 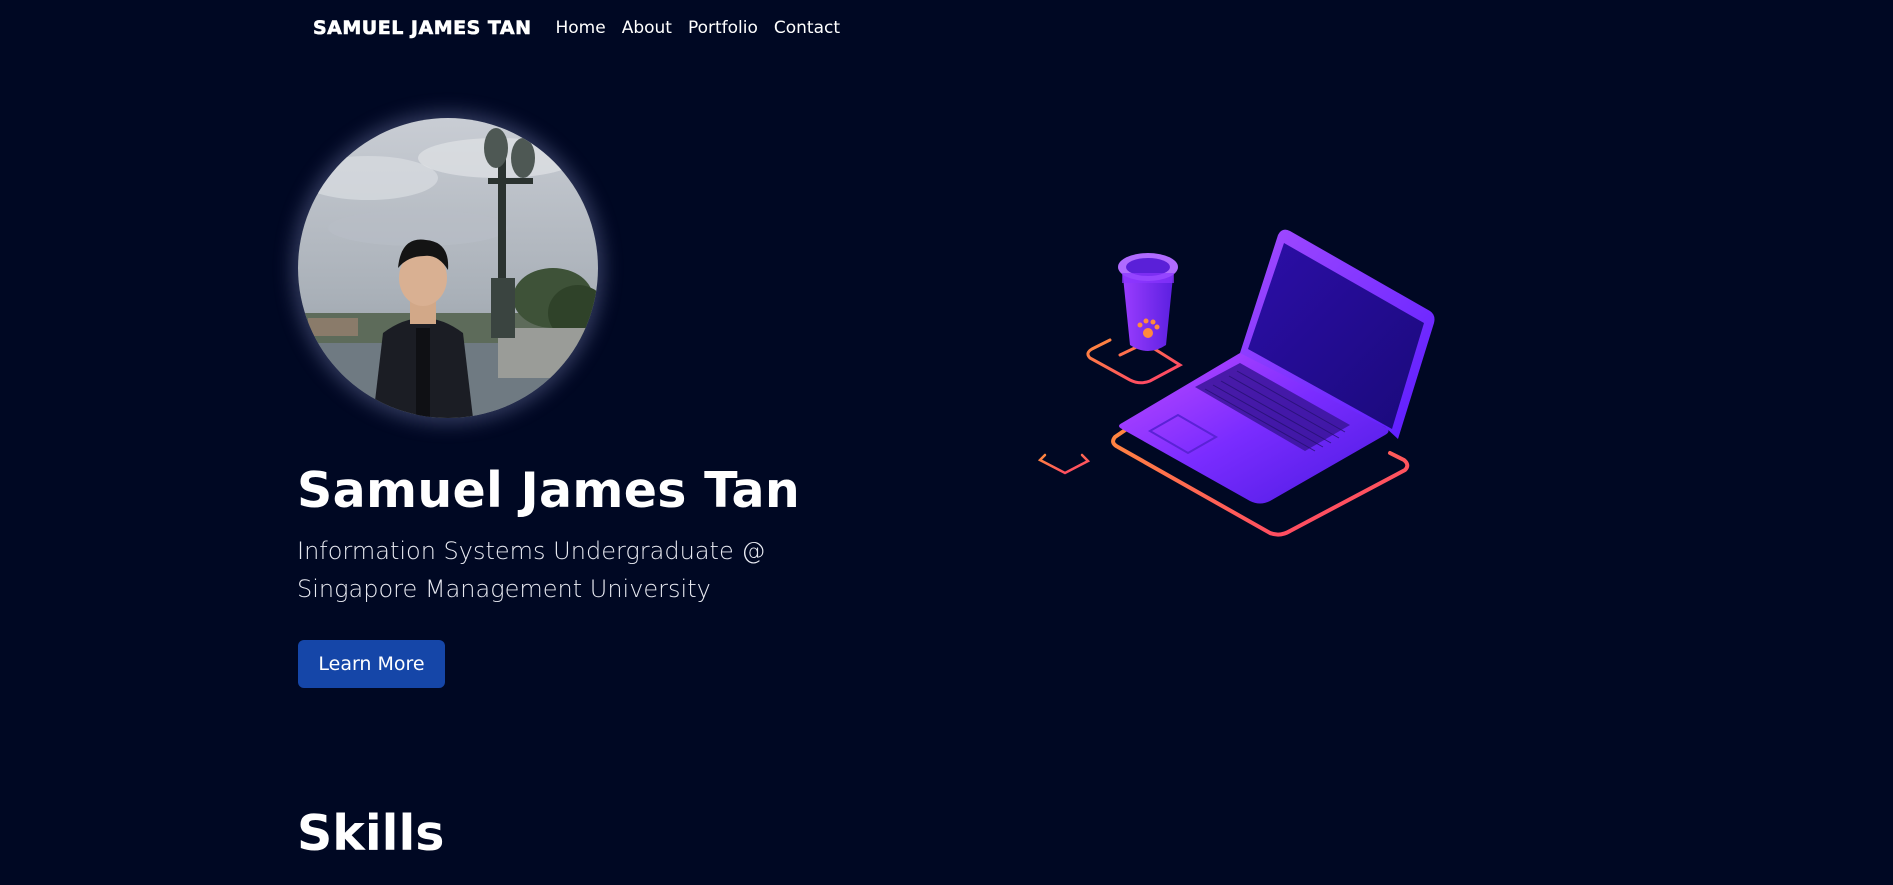 I want to click on laptop-illustration-icon, so click(x=1236, y=383).